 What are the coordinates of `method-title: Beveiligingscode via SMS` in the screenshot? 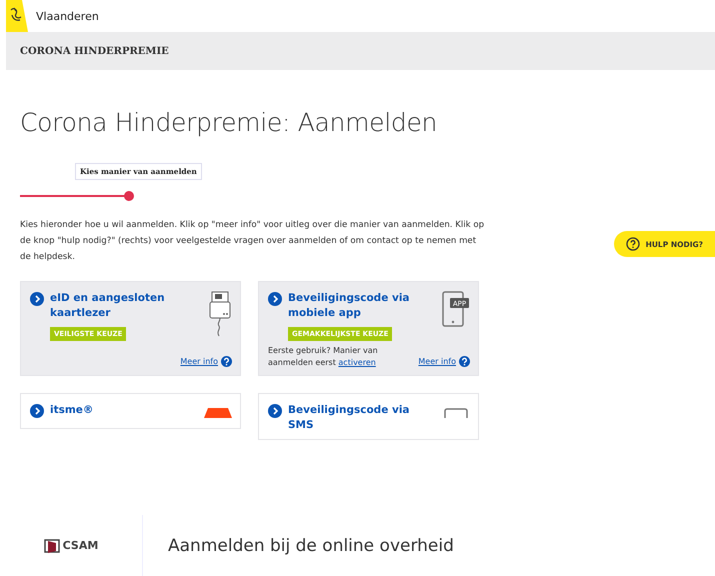 It's located at (349, 418).